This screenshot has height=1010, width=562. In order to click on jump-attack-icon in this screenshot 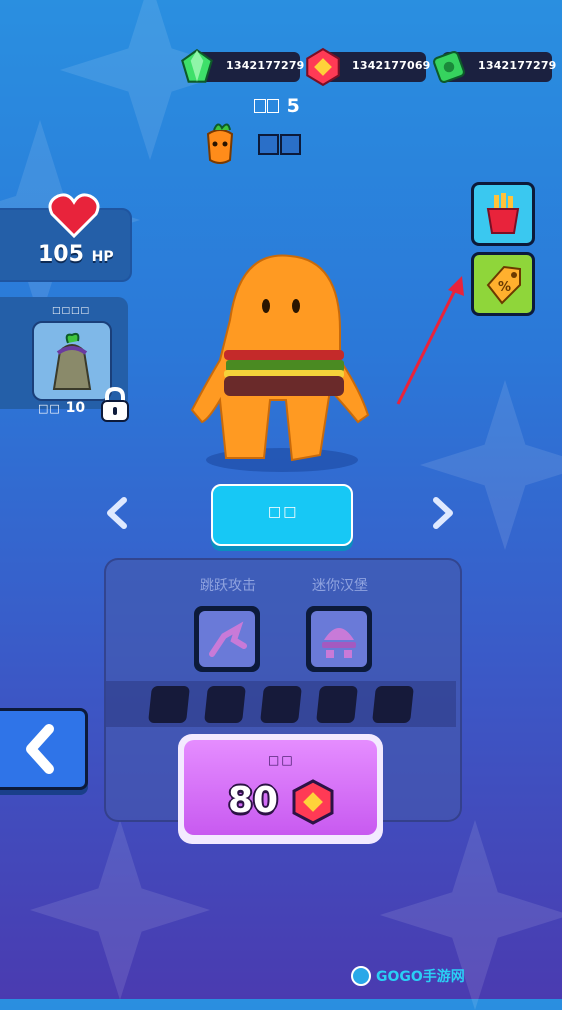, I will do `click(227, 639)`.